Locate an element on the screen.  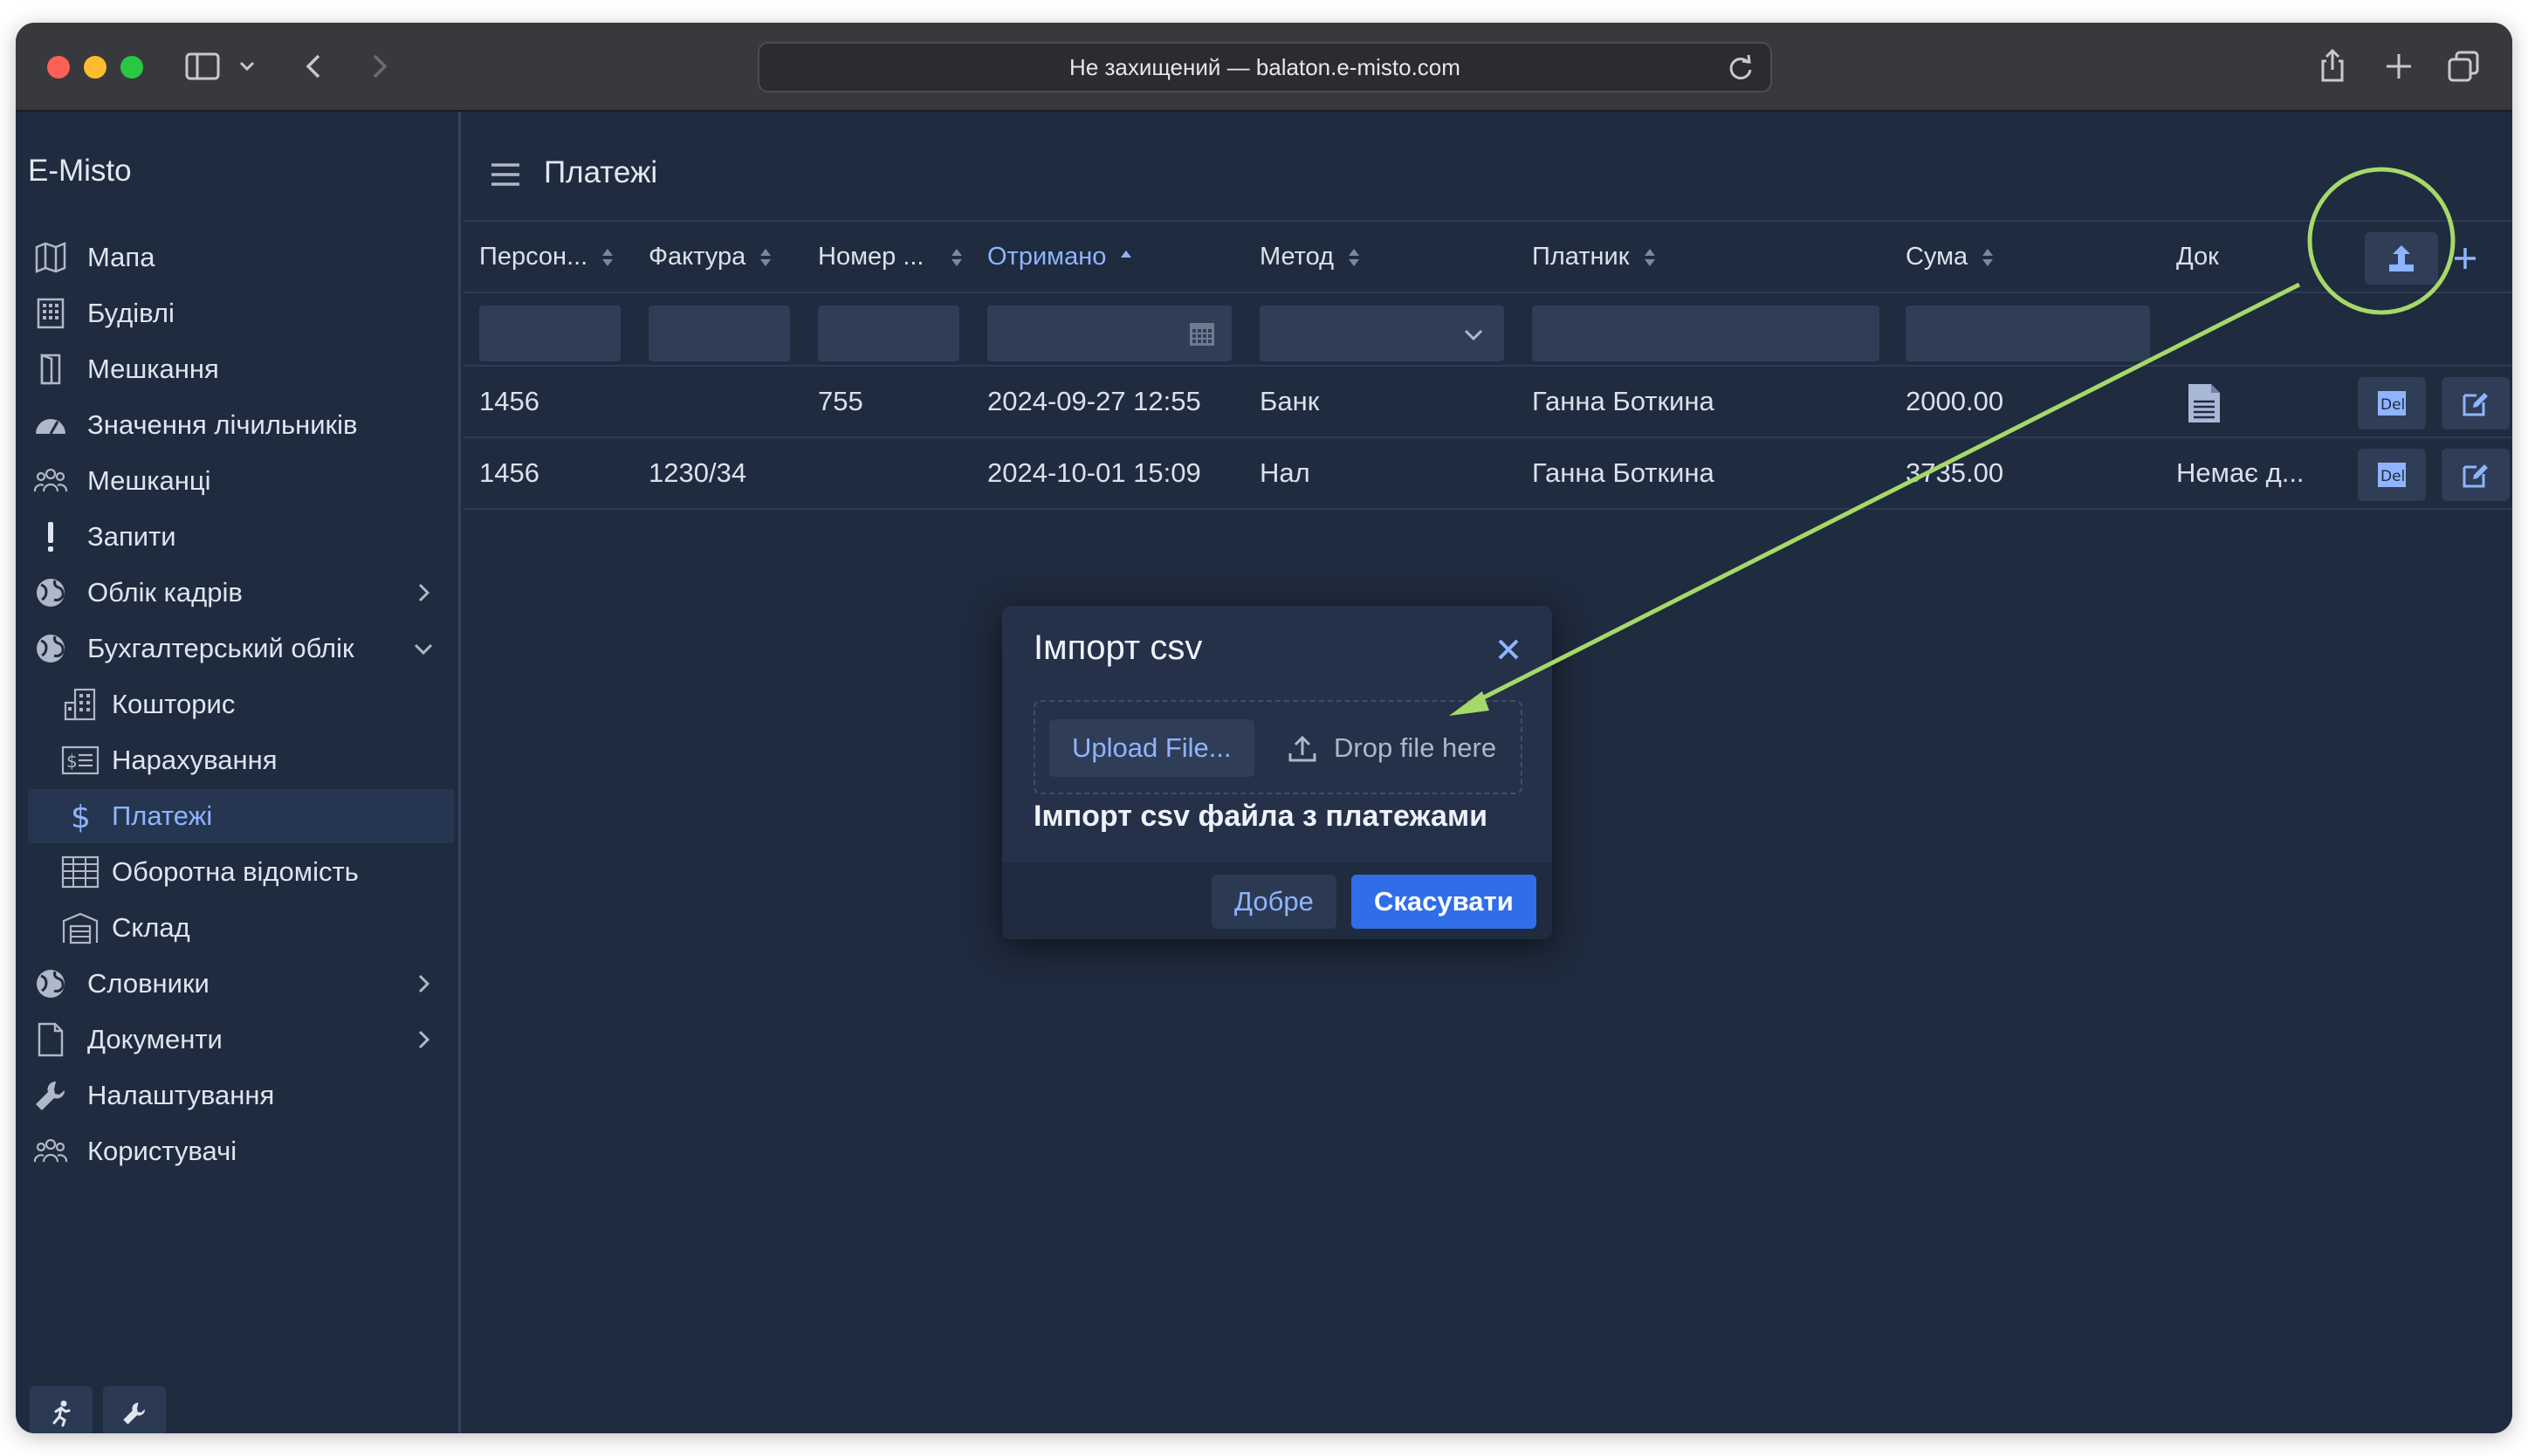
column-label: Док is located at coordinates (2197, 257).